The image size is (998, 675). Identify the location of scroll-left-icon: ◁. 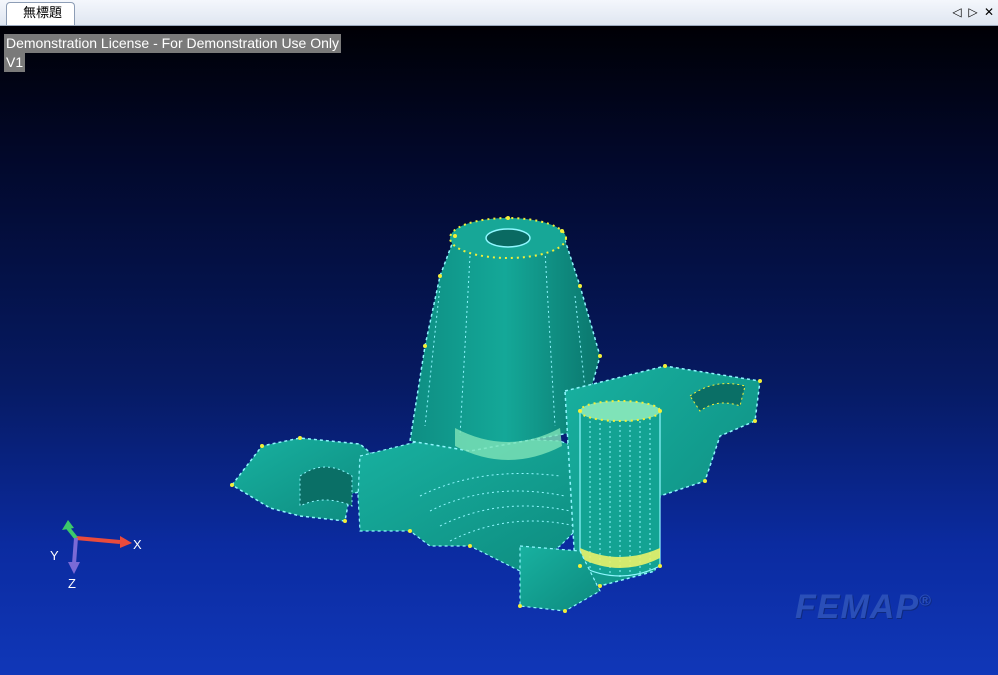
(957, 12).